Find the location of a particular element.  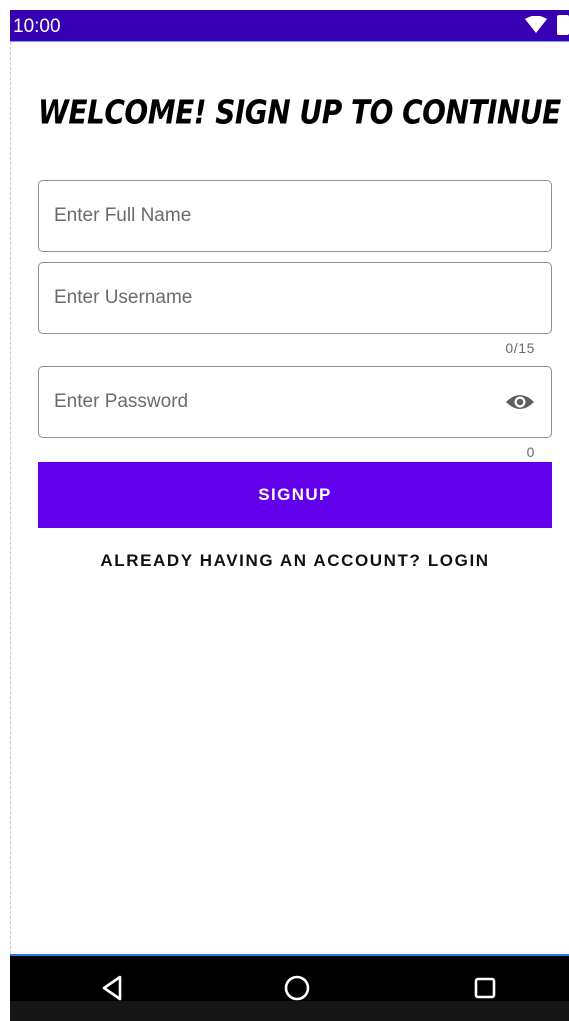

username-input is located at coordinates (274, 298).